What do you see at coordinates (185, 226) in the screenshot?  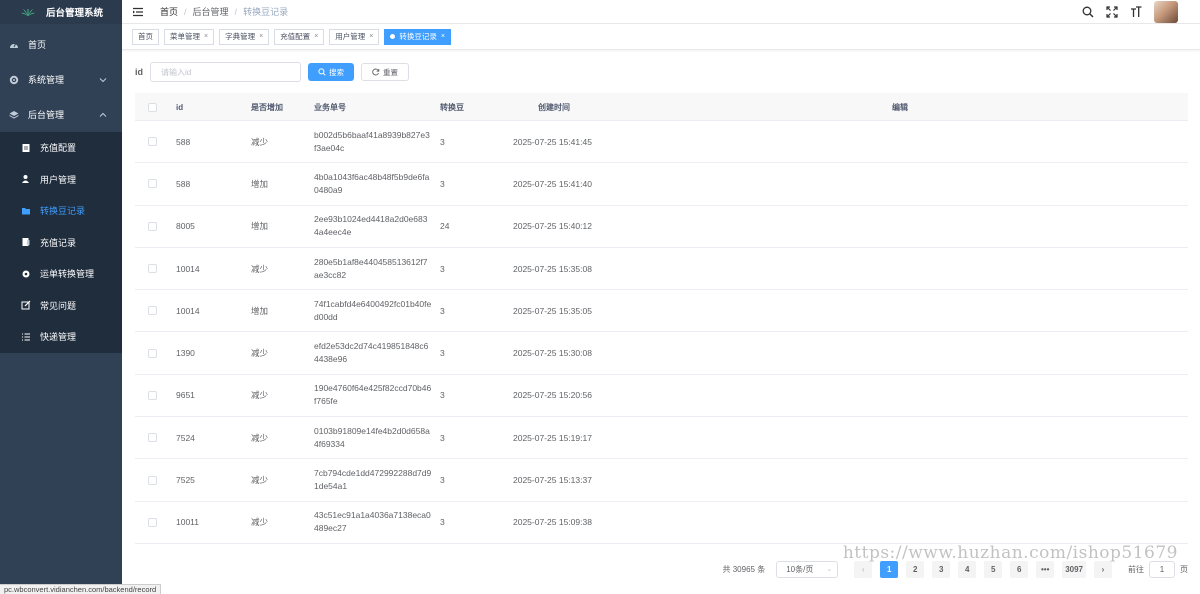 I see `cell-id: 8005` at bounding box center [185, 226].